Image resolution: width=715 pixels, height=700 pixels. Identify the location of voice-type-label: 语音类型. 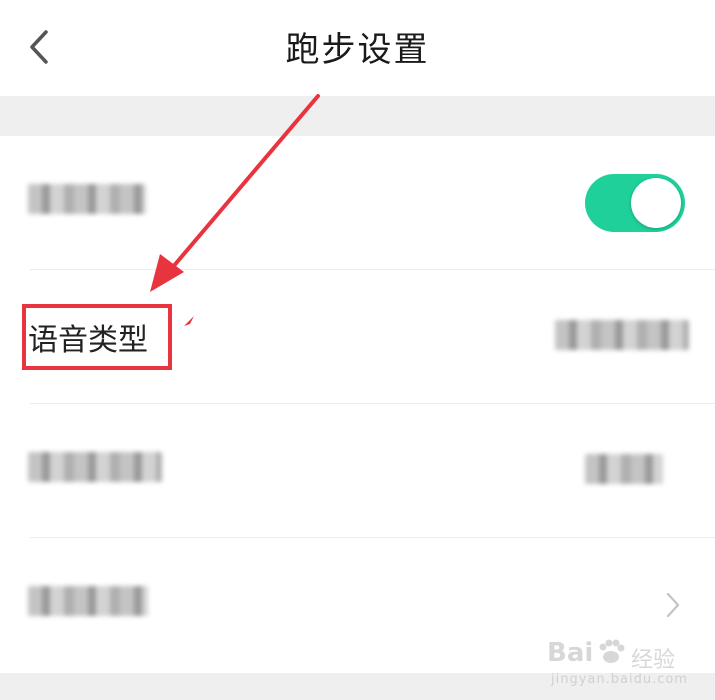
(88, 340).